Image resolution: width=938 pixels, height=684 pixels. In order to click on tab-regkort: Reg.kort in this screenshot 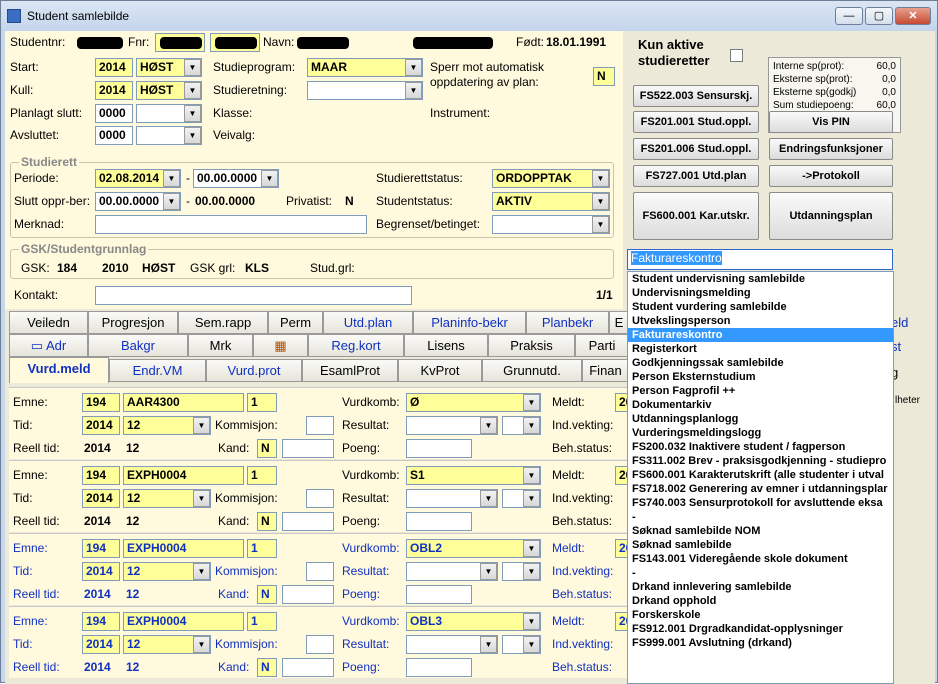, I will do `click(356, 345)`.